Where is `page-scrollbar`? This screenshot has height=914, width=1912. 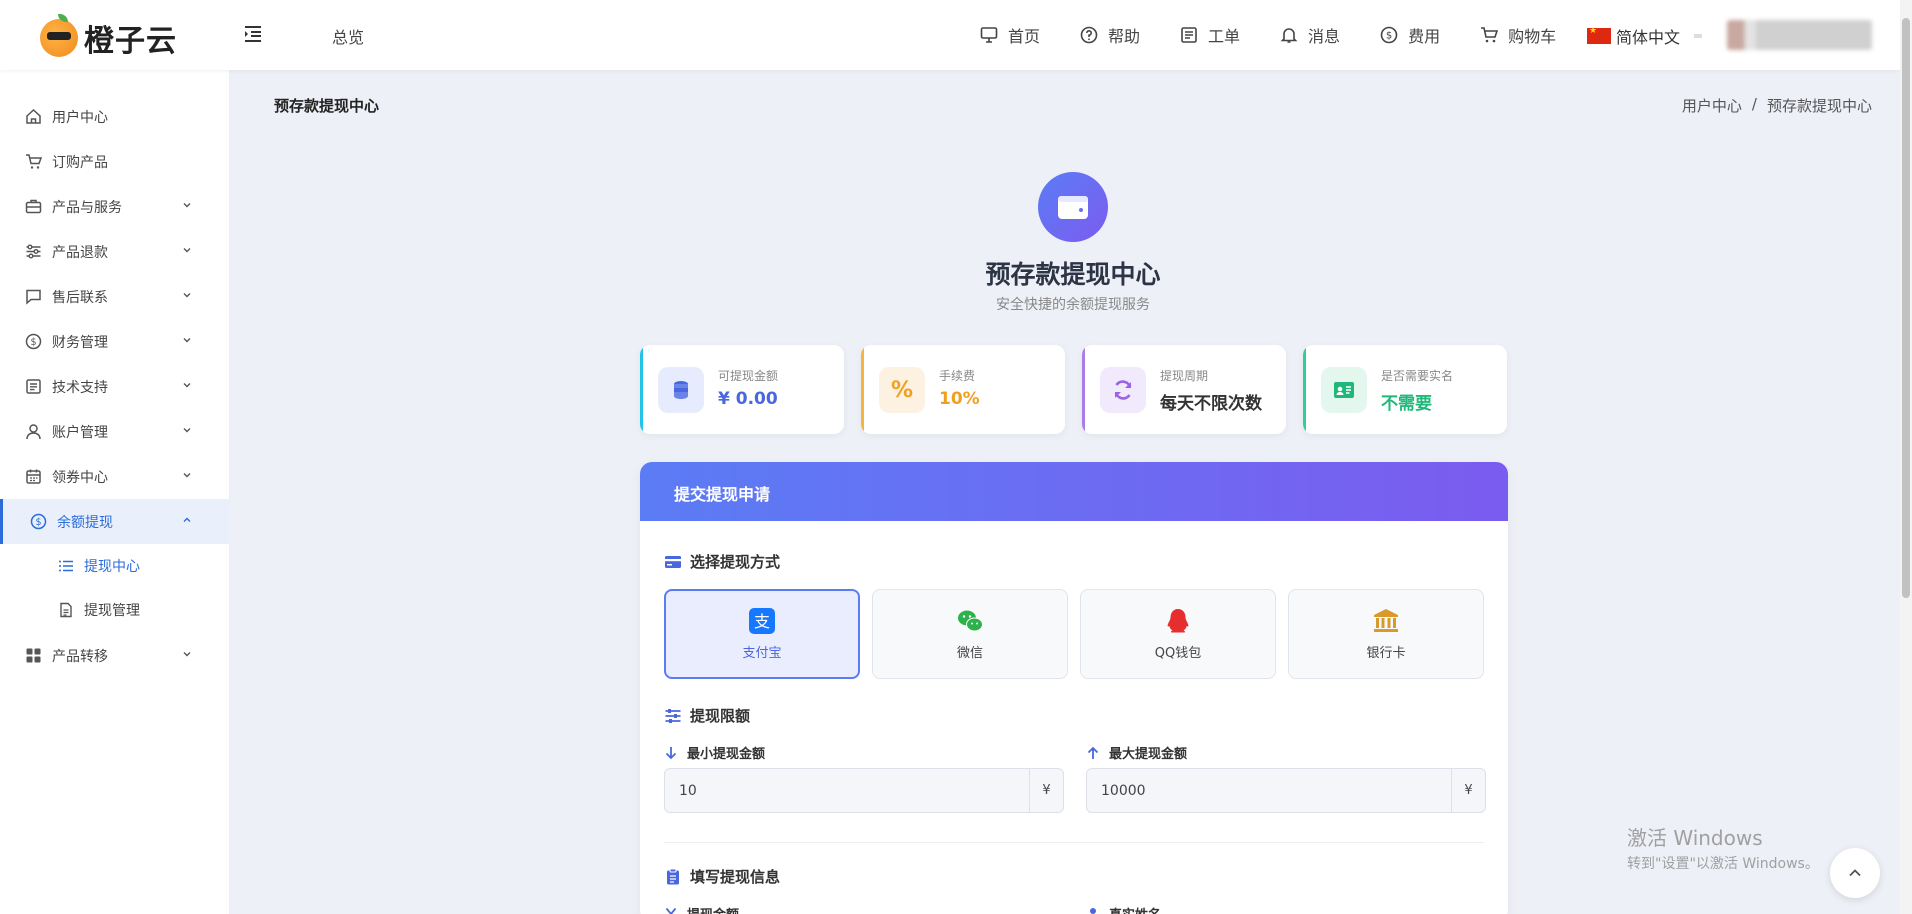 page-scrollbar is located at coordinates (1906, 457).